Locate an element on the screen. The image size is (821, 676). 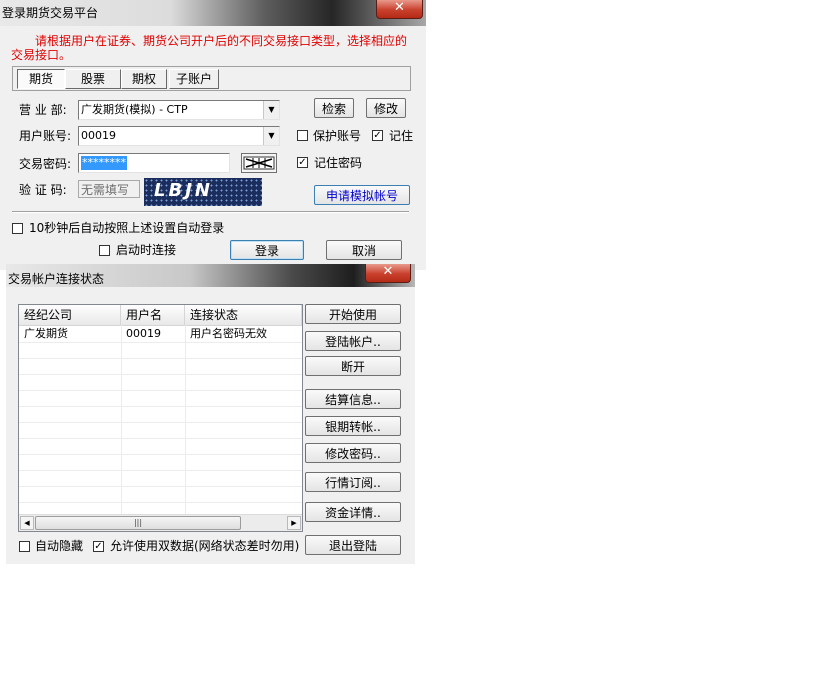
horizontal-scrollbar: ◀ ||| ▶ is located at coordinates (160, 522).